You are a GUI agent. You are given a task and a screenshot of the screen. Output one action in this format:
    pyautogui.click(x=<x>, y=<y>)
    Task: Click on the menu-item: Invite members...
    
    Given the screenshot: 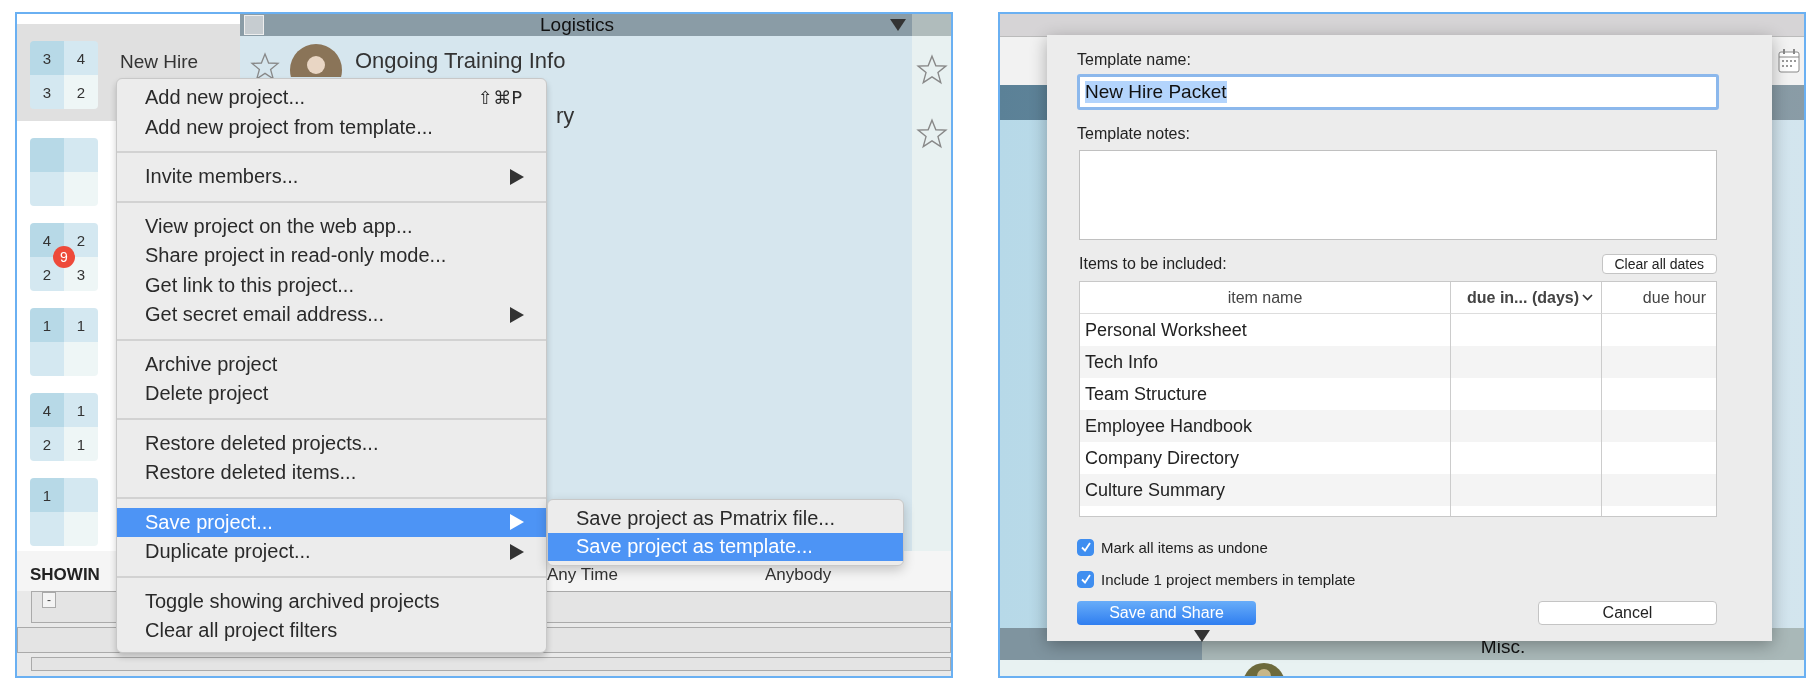 What is the action you would take?
    pyautogui.click(x=331, y=177)
    